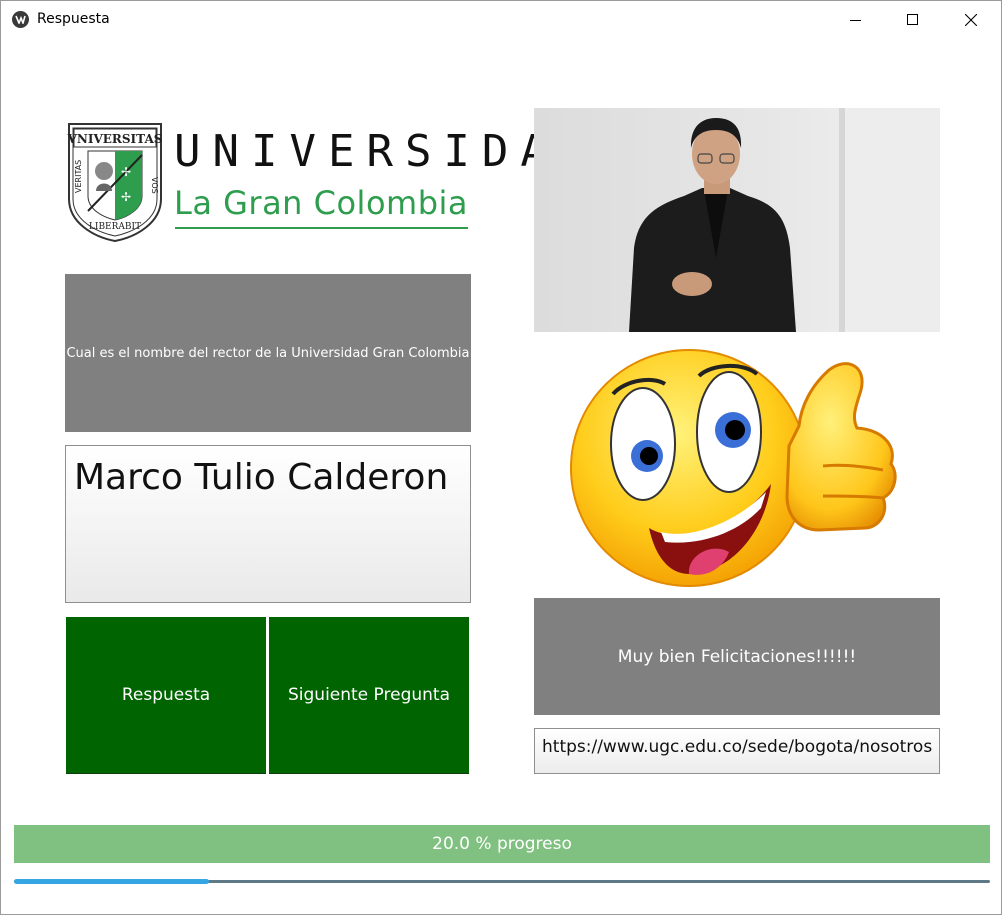  What do you see at coordinates (20, 19) in the screenshot?
I see `kivy-app-icon` at bounding box center [20, 19].